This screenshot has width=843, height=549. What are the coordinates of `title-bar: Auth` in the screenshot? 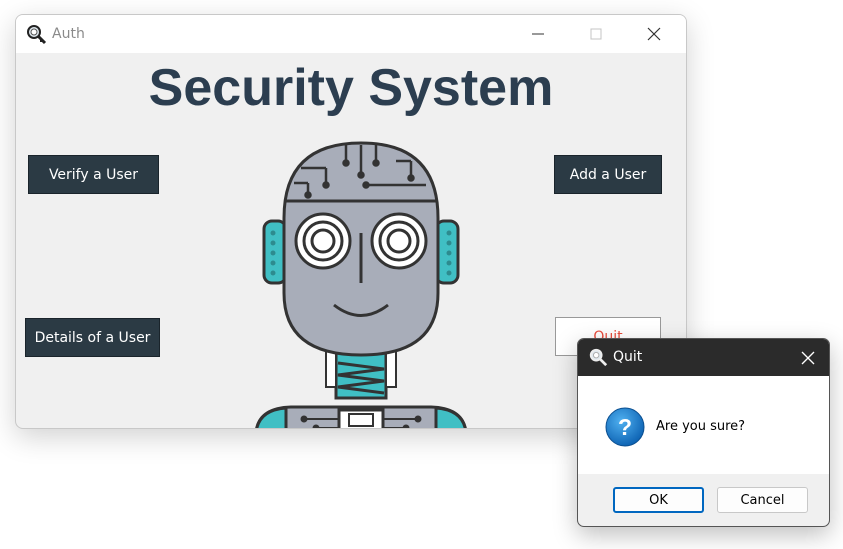 It's located at (351, 34).